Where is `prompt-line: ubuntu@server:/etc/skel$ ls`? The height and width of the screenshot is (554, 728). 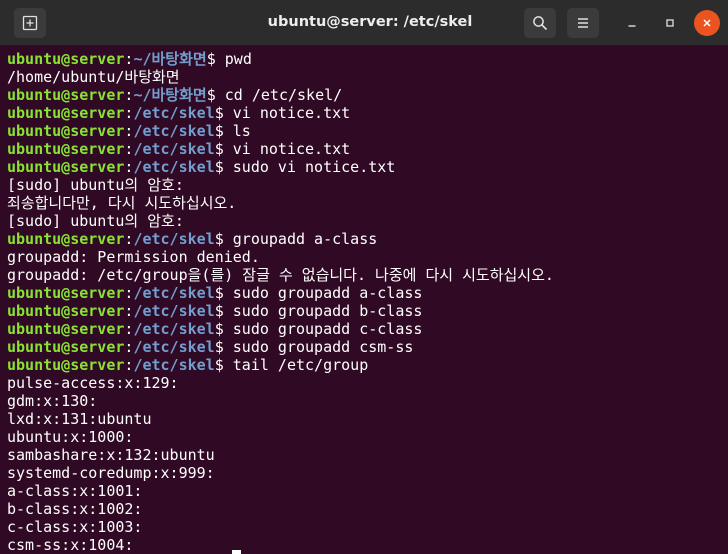 prompt-line: ubuntu@server:/etc/skel$ ls is located at coordinates (366, 131).